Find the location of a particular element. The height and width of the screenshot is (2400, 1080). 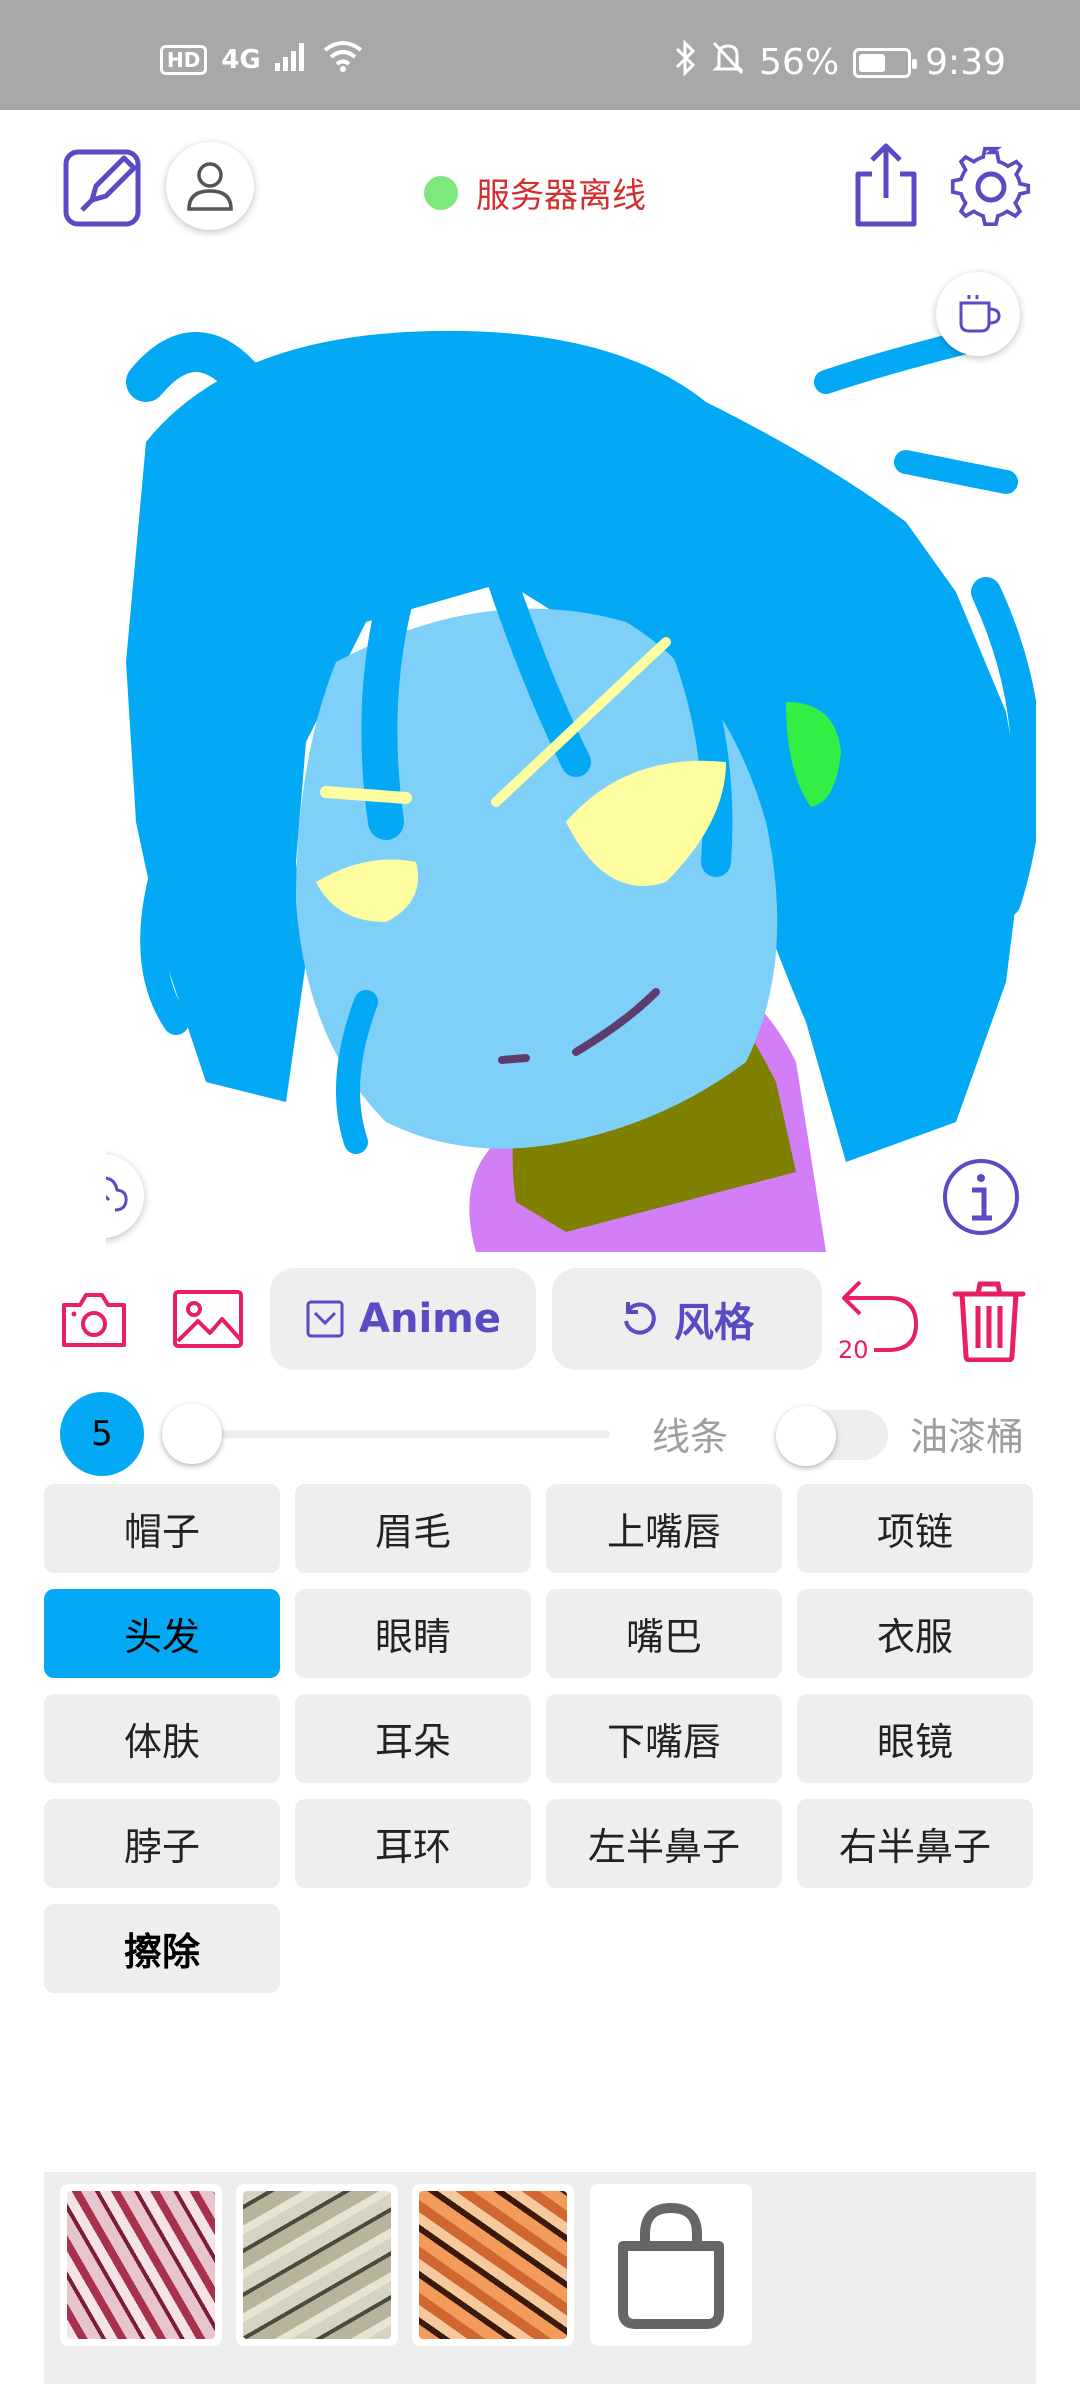

brush-size-slider is located at coordinates (192, 1434).